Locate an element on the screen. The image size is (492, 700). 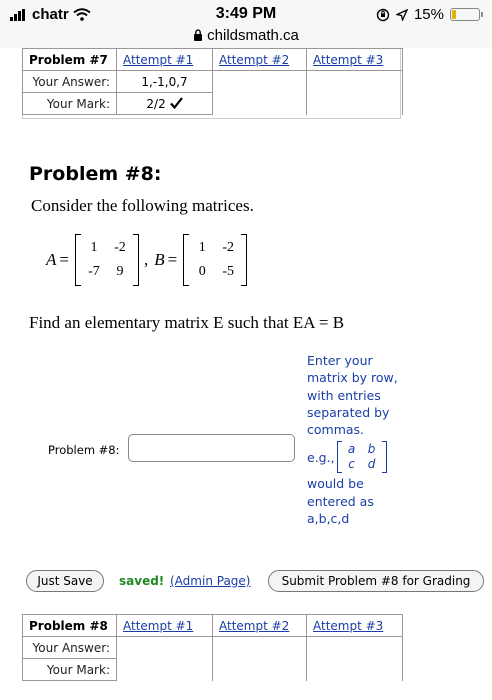
location-icon is located at coordinates (401, 14).